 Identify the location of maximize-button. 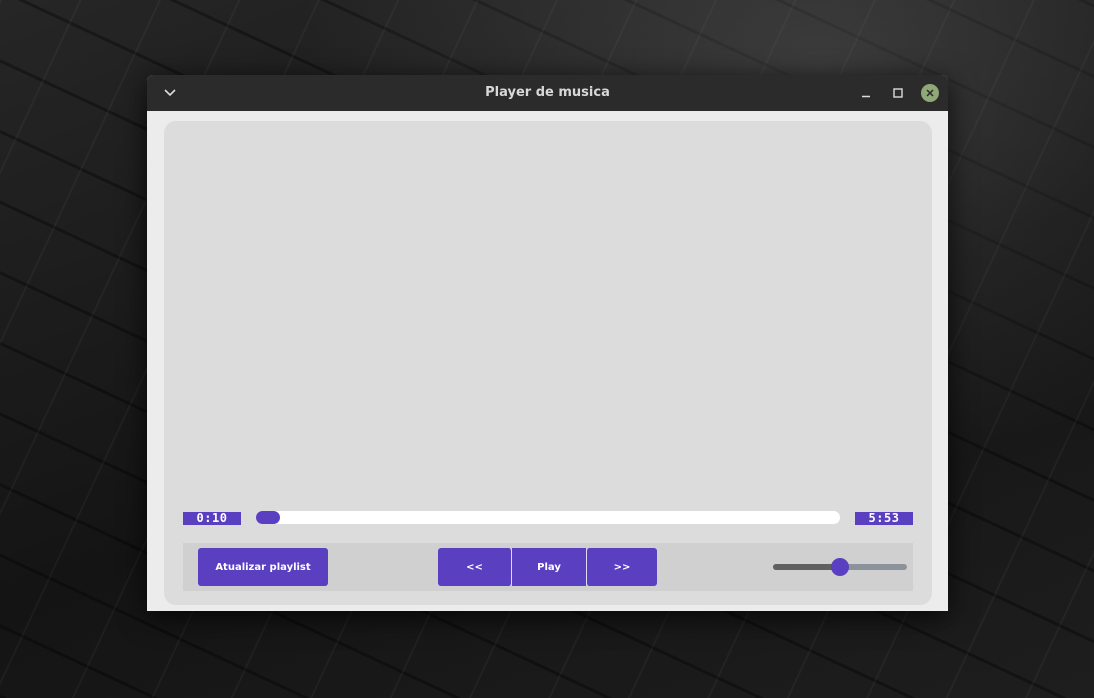
(898, 93).